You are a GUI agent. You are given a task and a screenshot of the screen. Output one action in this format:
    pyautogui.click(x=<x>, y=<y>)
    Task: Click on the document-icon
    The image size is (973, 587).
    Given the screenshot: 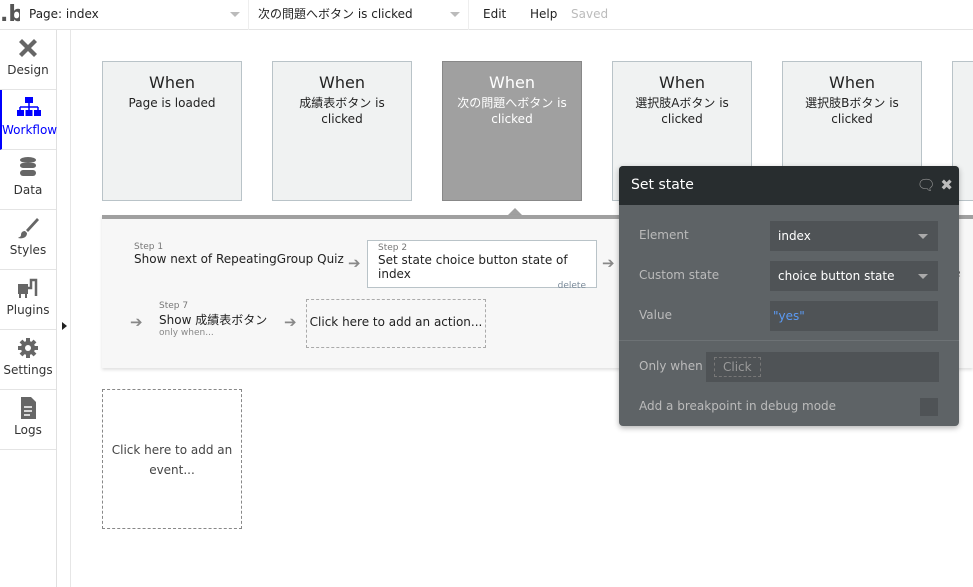 What is the action you would take?
    pyautogui.click(x=28, y=408)
    